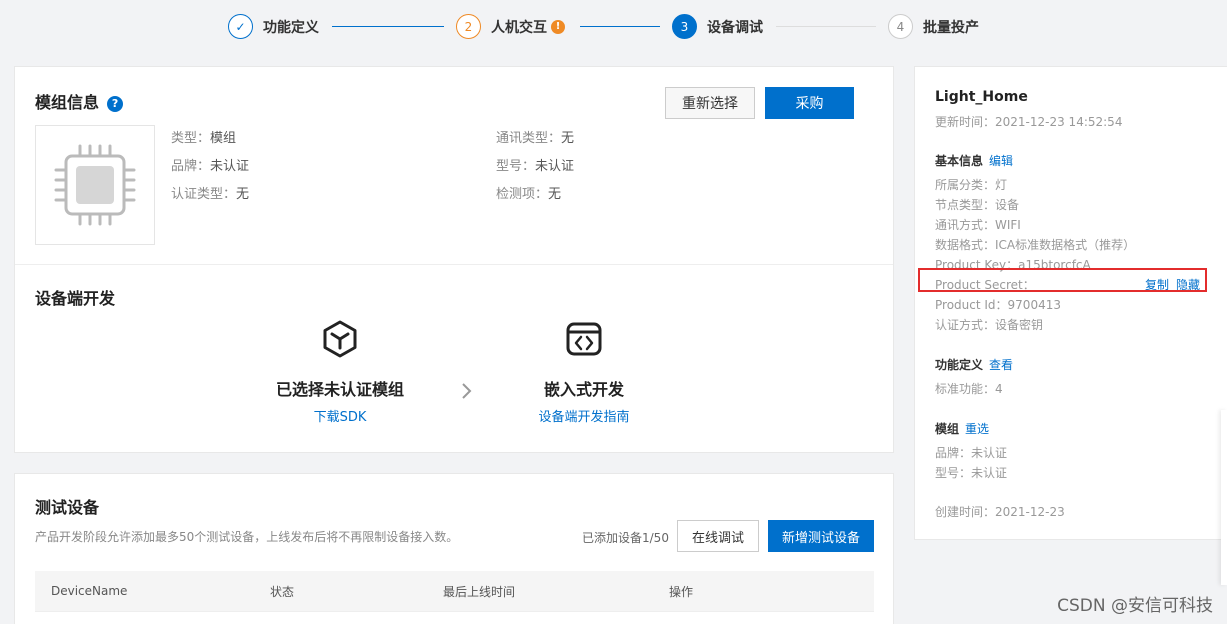  What do you see at coordinates (584, 339) in the screenshot?
I see `code-window-icon` at bounding box center [584, 339].